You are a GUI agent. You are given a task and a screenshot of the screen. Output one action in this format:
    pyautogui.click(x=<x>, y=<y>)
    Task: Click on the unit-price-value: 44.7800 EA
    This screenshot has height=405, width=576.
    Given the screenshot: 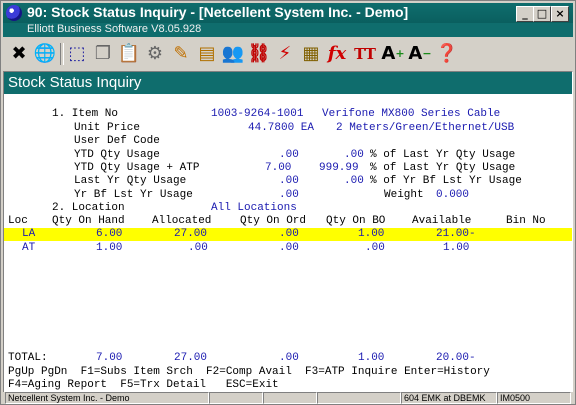 What is the action you would take?
    pyautogui.click(x=281, y=128)
    